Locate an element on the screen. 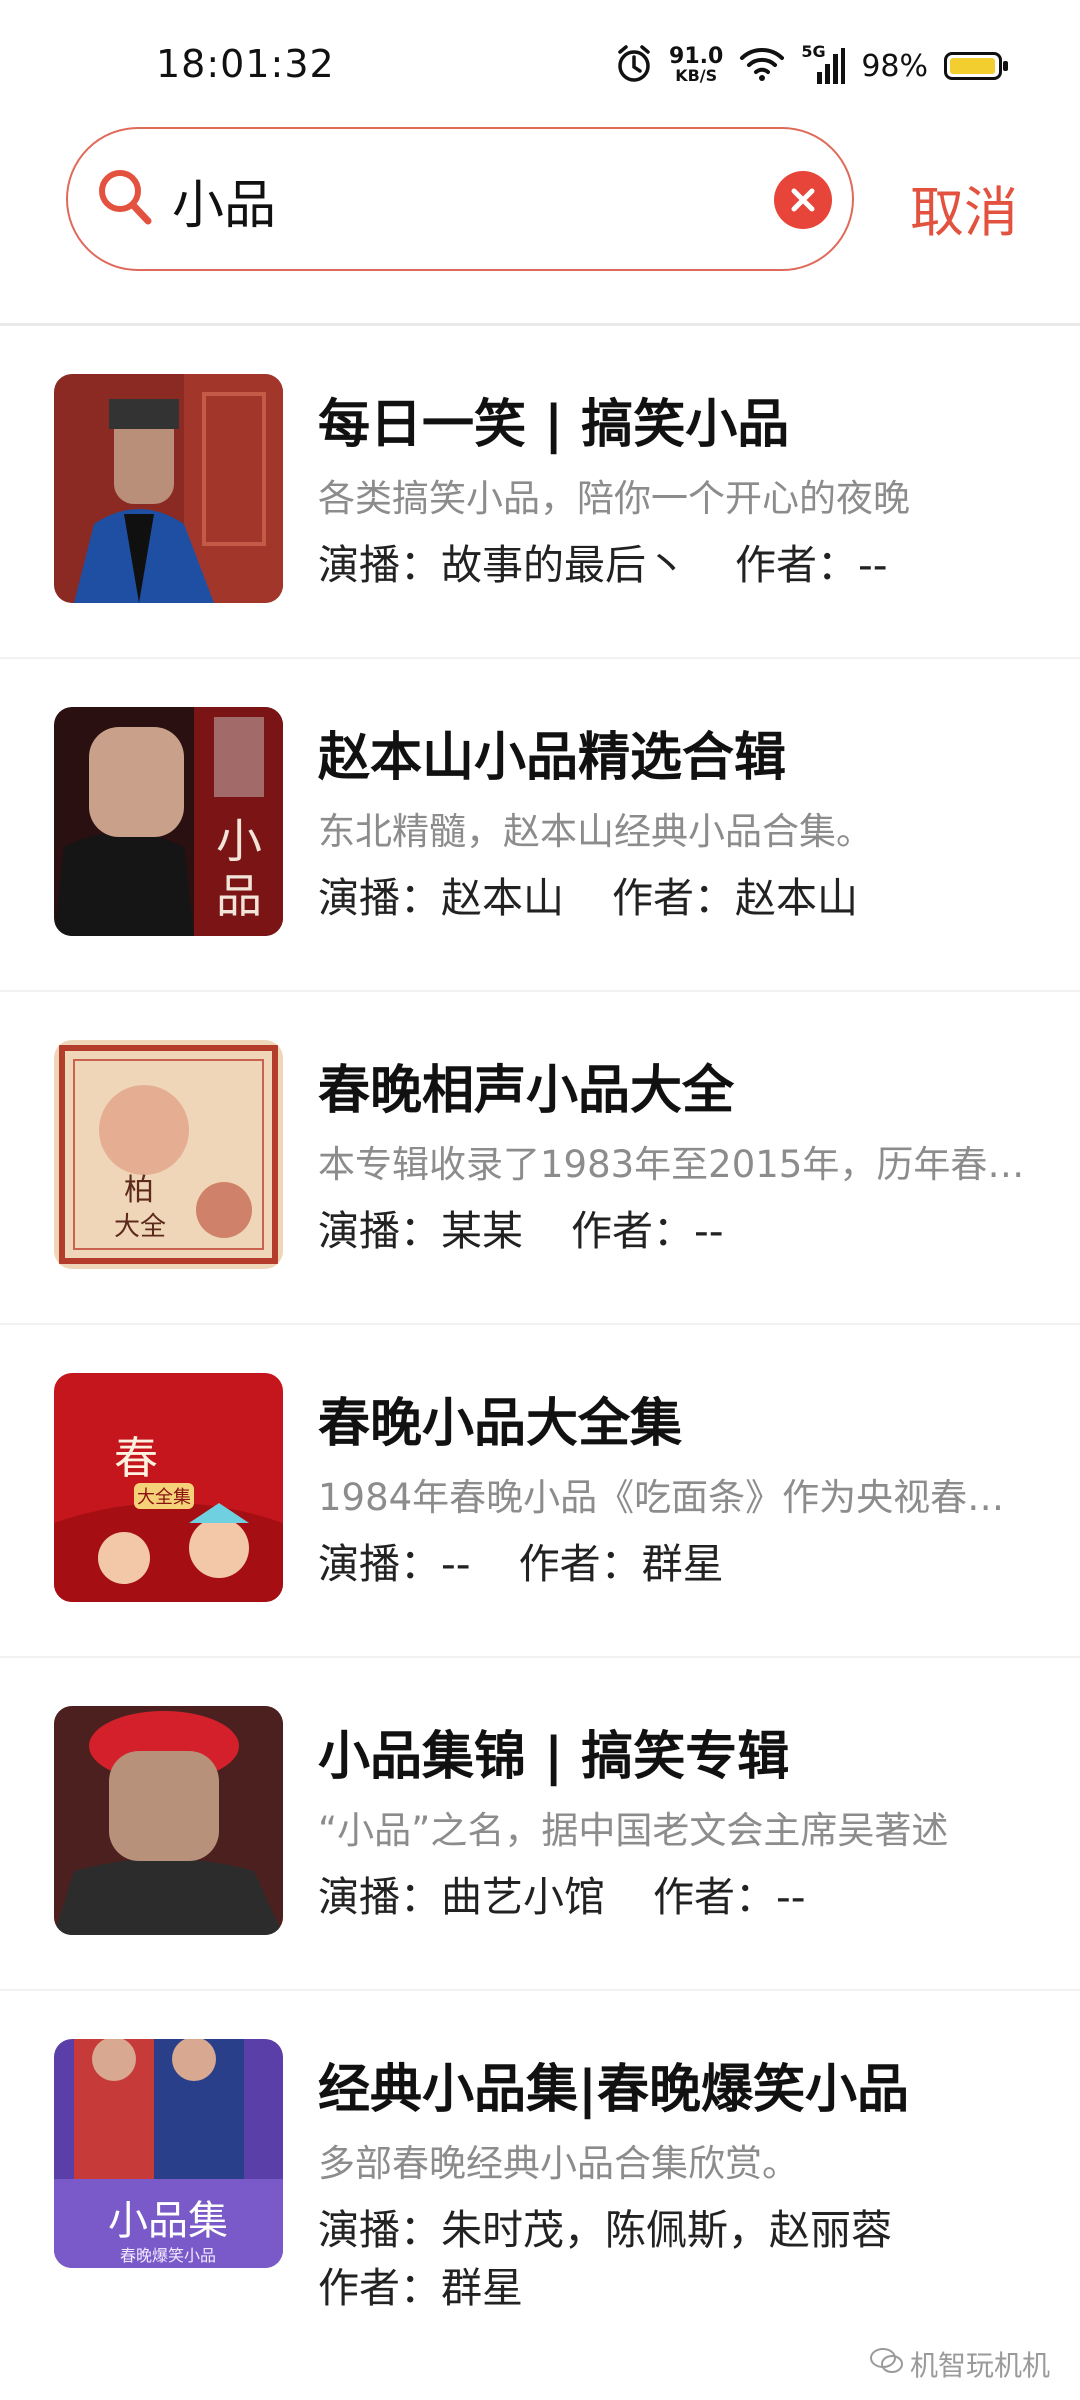 This screenshot has width=1080, height=2400. album-cover: 小品 is located at coordinates (168, 821).